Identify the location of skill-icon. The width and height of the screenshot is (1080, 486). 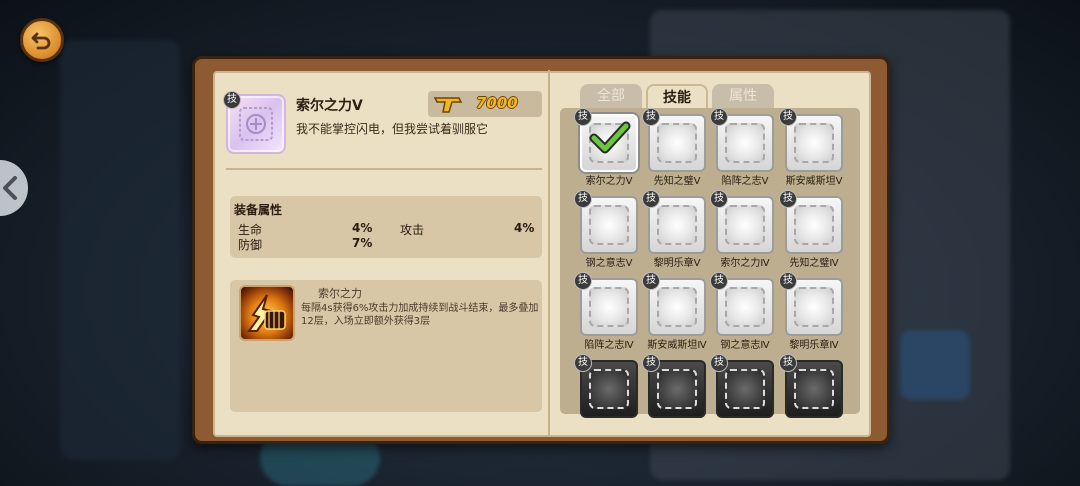
(267, 313).